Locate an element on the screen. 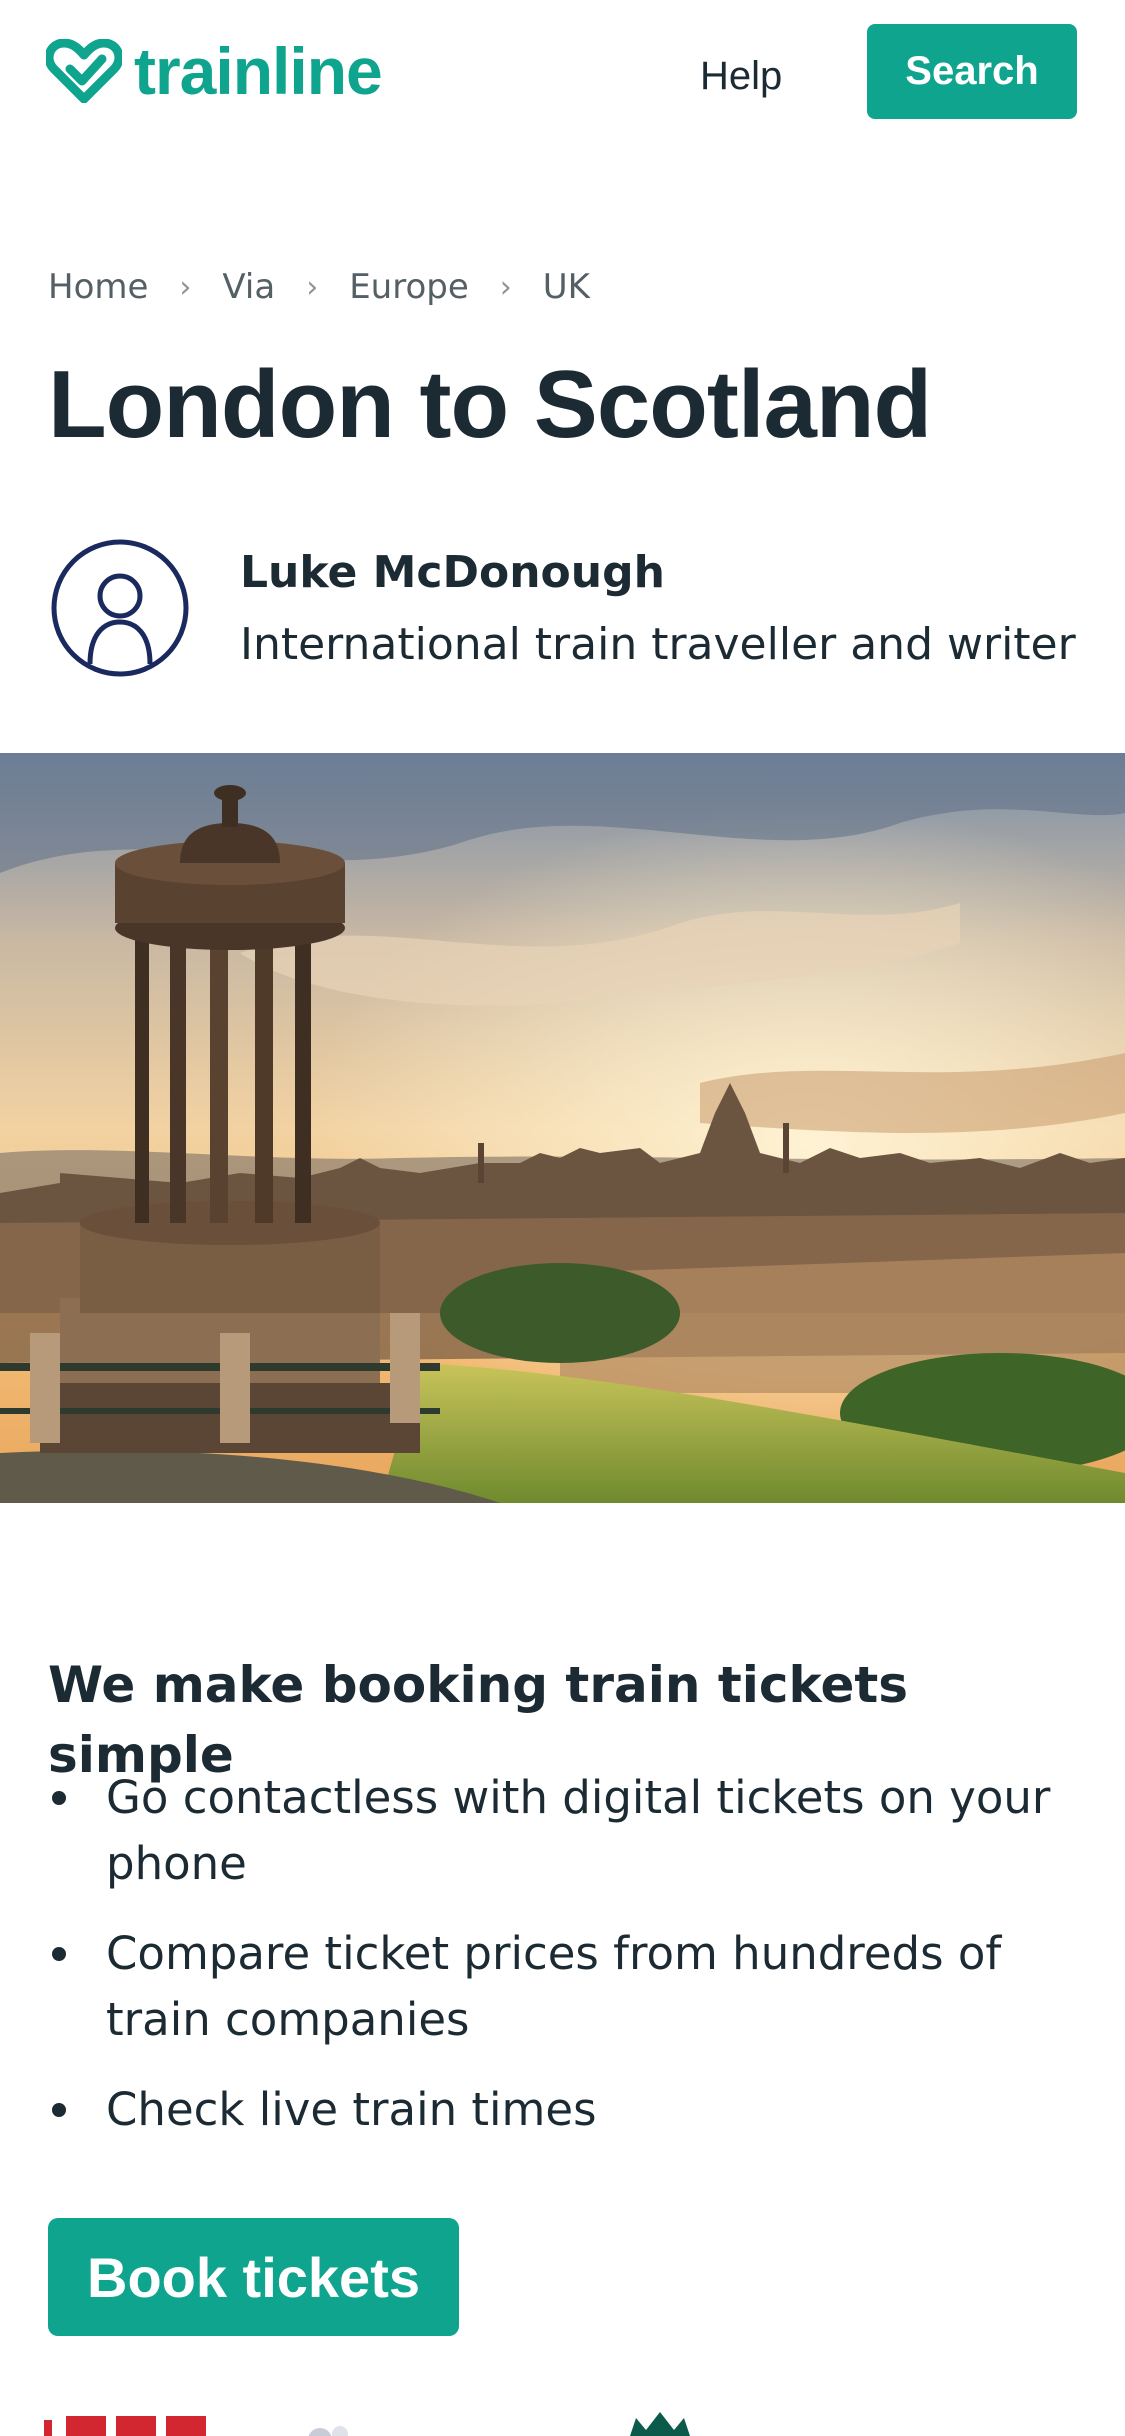  author-name: Luke McDonough is located at coordinates (452, 572).